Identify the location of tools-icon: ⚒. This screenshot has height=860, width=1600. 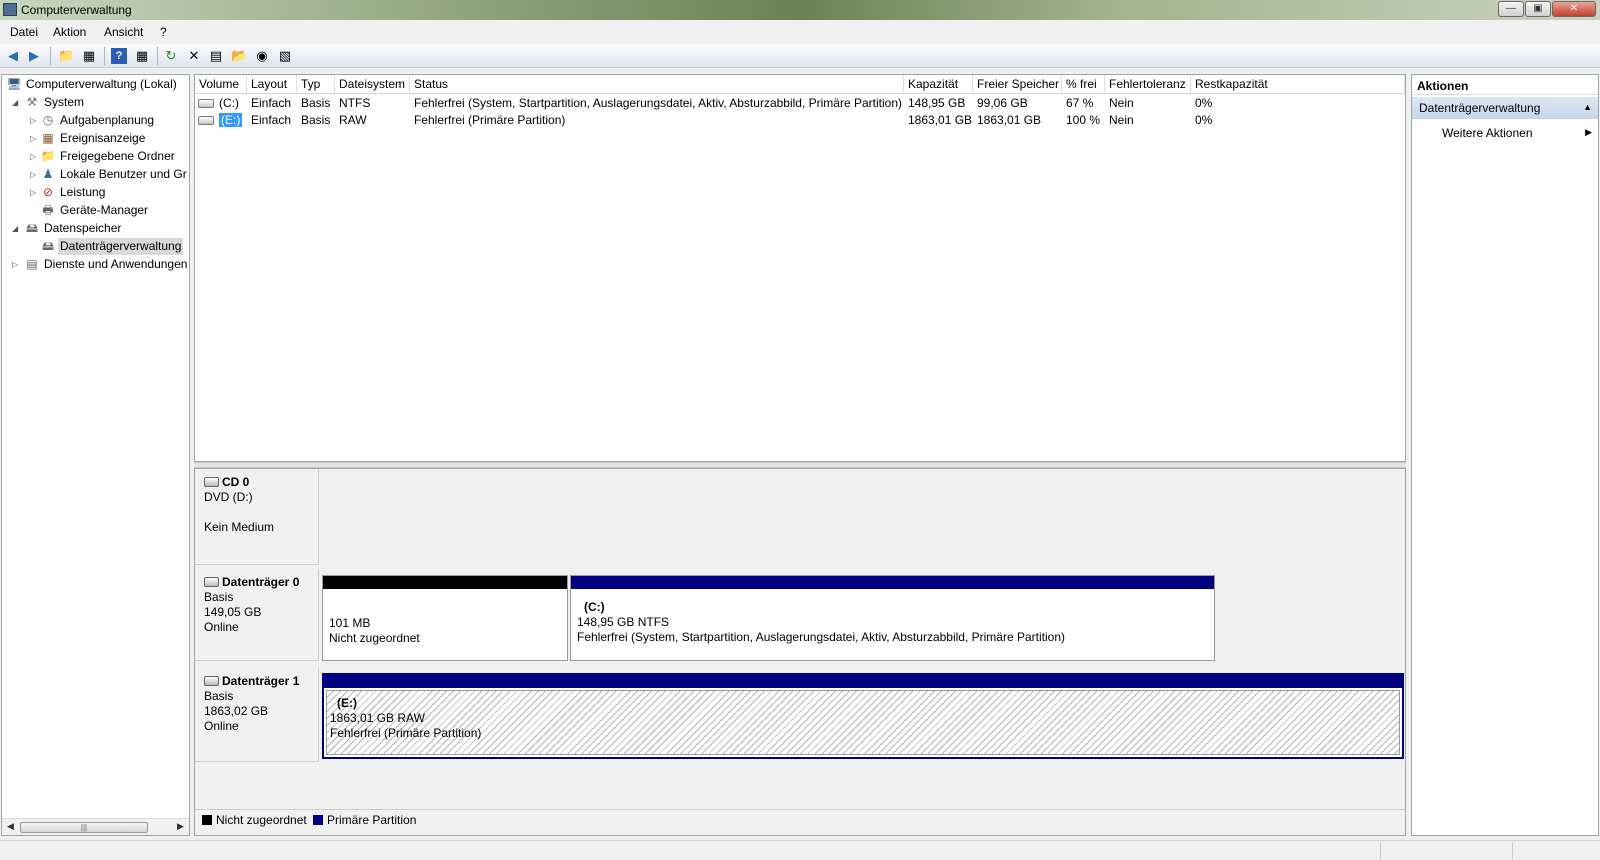
(32, 102).